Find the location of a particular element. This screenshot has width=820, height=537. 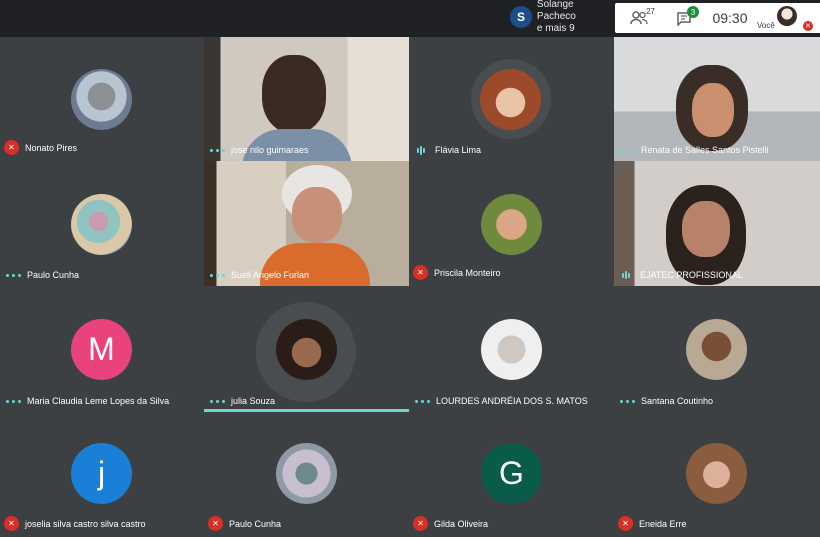

self-view: Você ✕ is located at coordinates (785, 18).